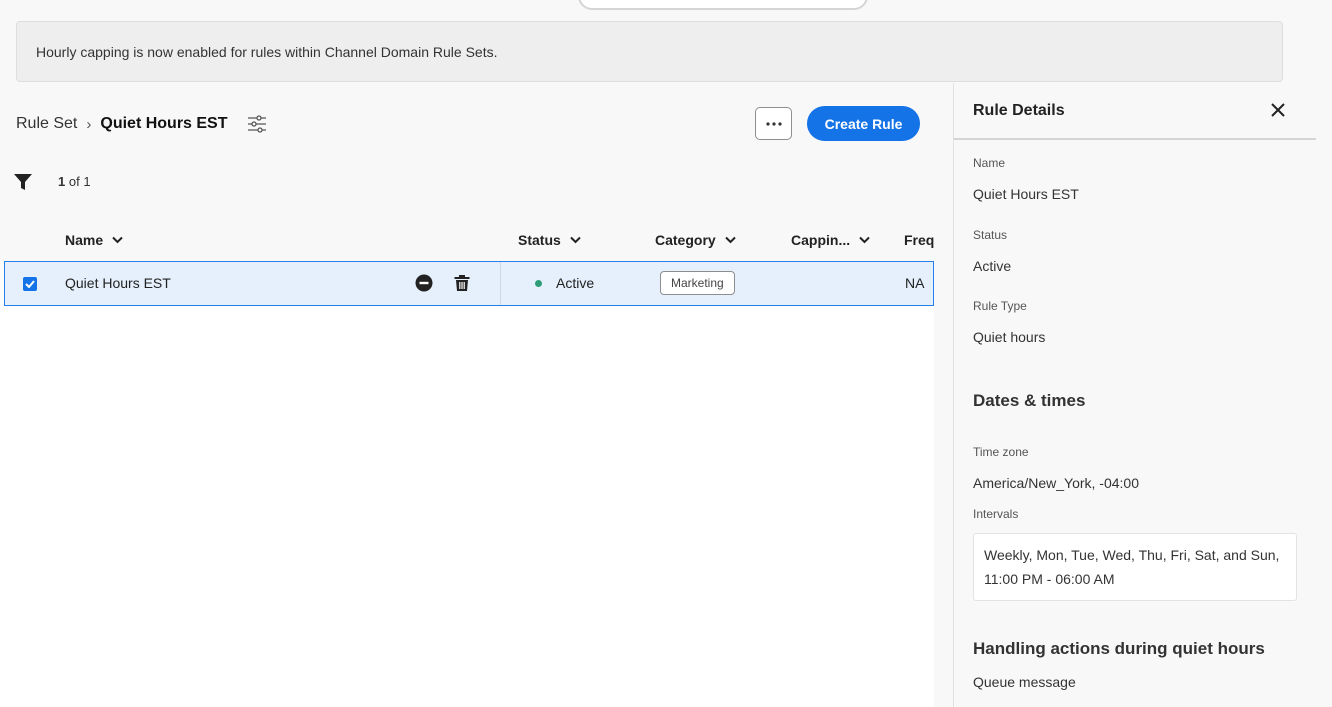 The height and width of the screenshot is (707, 1332). Describe the element at coordinates (919, 240) in the screenshot. I see `column-header-frequency: Freq` at that location.